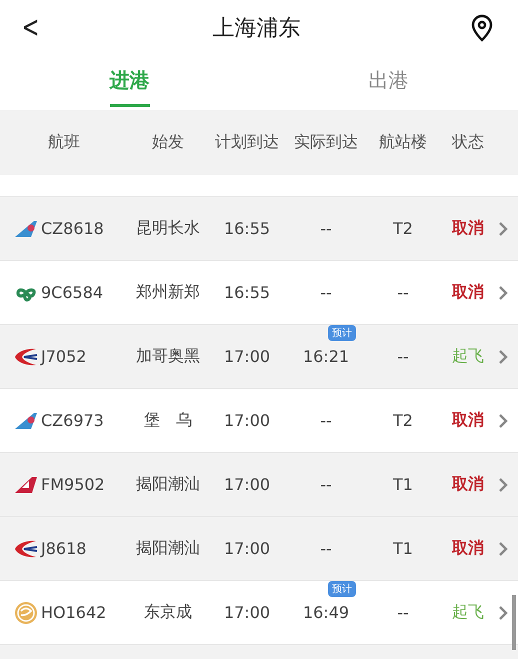 This screenshot has height=659, width=518. Describe the element at coordinates (72, 292) in the screenshot. I see `flight-number: 9C6584` at that location.